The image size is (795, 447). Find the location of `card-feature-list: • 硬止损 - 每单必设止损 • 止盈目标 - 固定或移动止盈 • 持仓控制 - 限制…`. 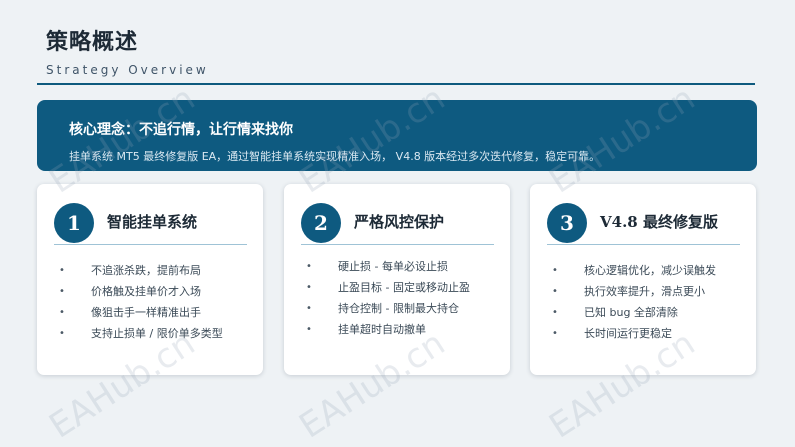

card-feature-list: • 硬止损 - 每单必设止损 • 止盈目标 - 固定或移动止盈 • 持仓控制 - 限制… is located at coordinates (398, 300).